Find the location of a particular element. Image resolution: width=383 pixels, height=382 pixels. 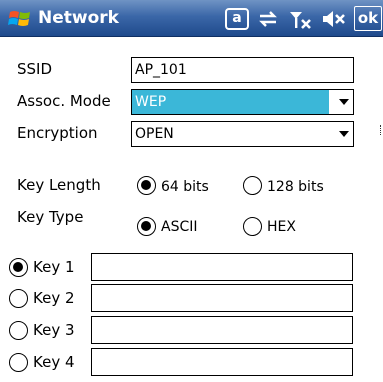

key-1-radio is located at coordinates (18, 267).